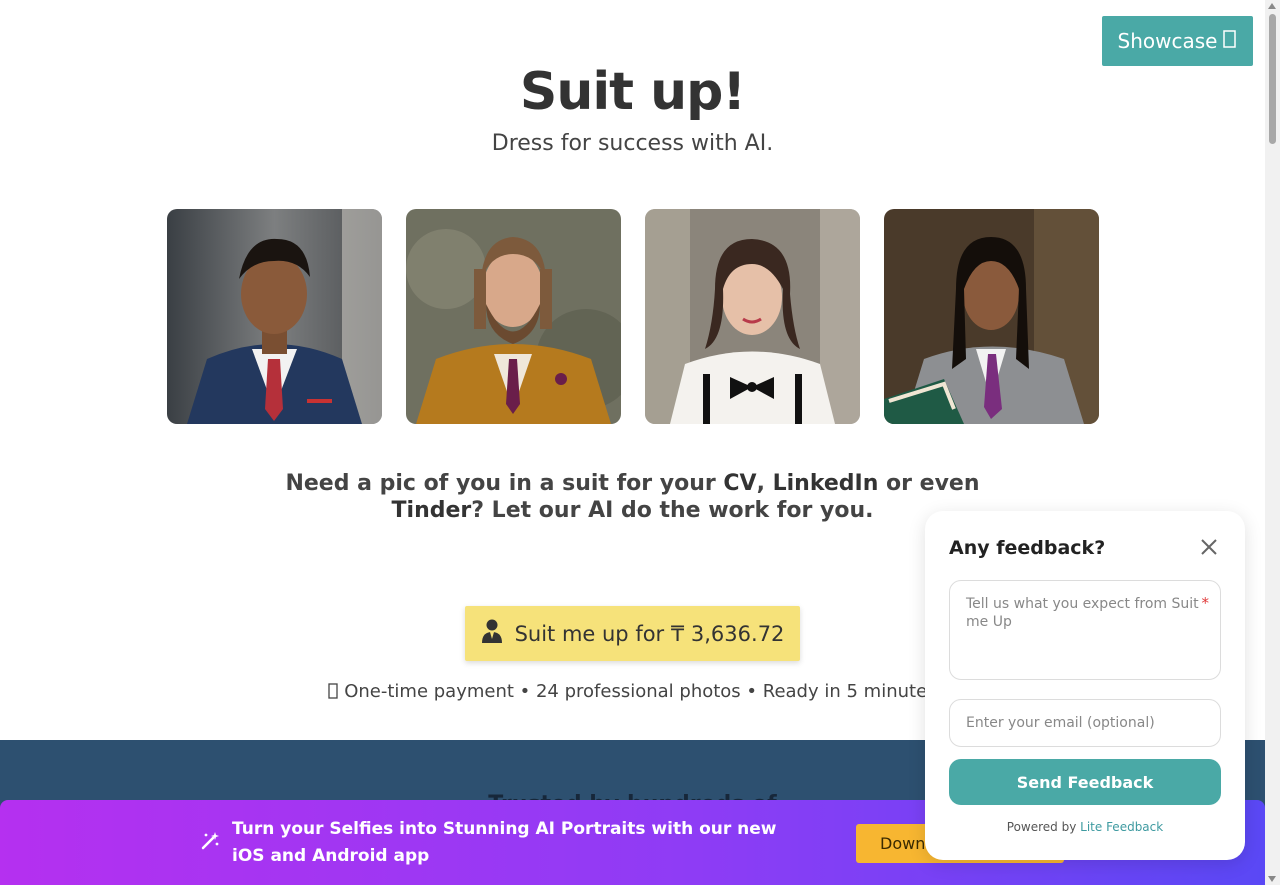  I want to click on email-field: Enter your email (optional), so click(1085, 723).